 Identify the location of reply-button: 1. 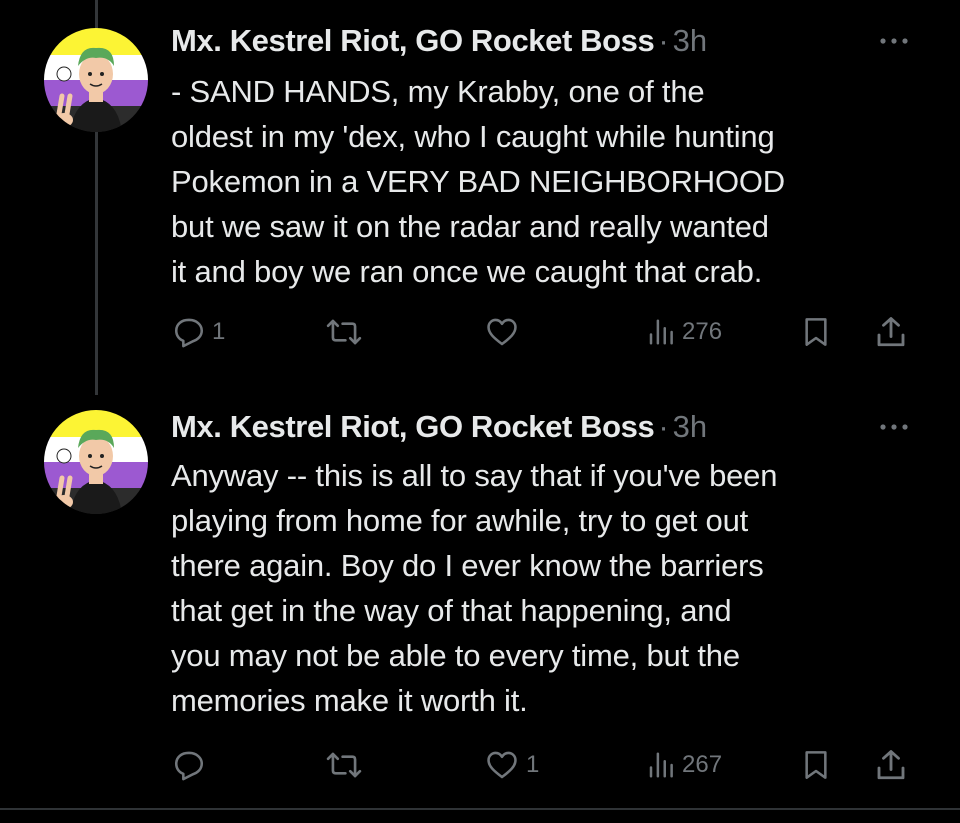
(198, 332).